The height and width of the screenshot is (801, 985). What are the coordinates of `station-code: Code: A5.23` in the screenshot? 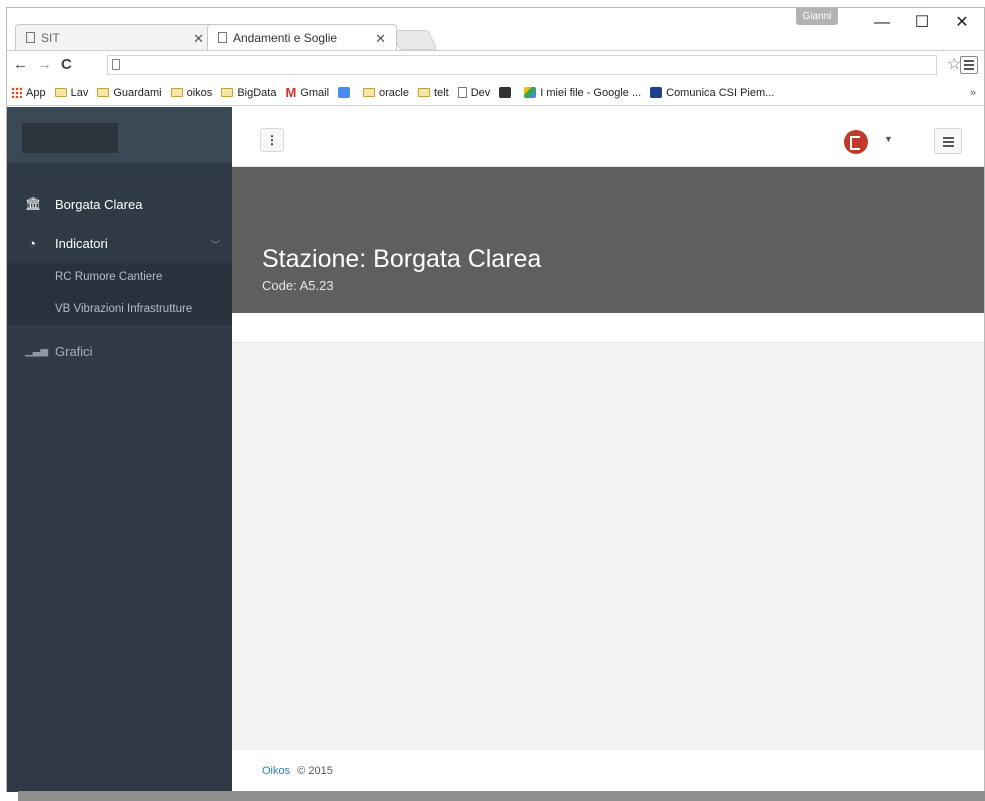 It's located at (298, 285).